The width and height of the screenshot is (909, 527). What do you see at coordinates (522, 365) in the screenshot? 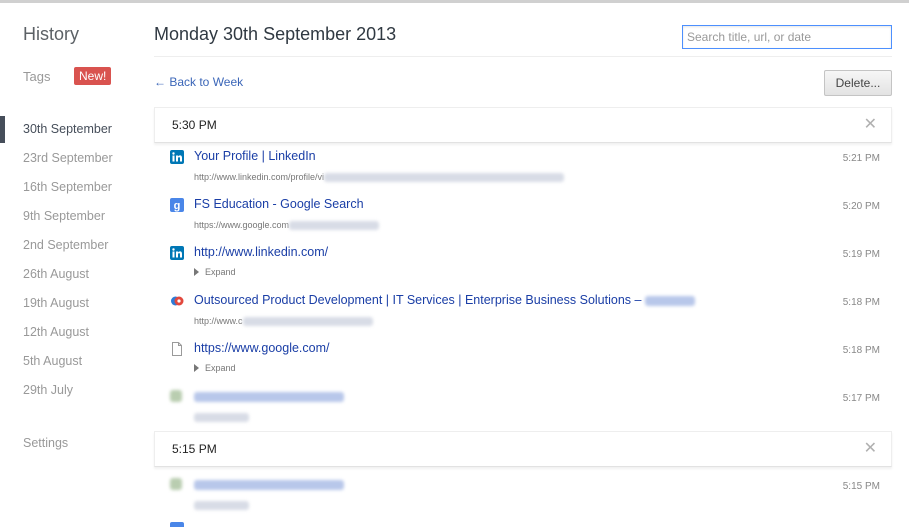
I see `history-entry: https://www.google.com/ Expand 5:18 PM` at bounding box center [522, 365].